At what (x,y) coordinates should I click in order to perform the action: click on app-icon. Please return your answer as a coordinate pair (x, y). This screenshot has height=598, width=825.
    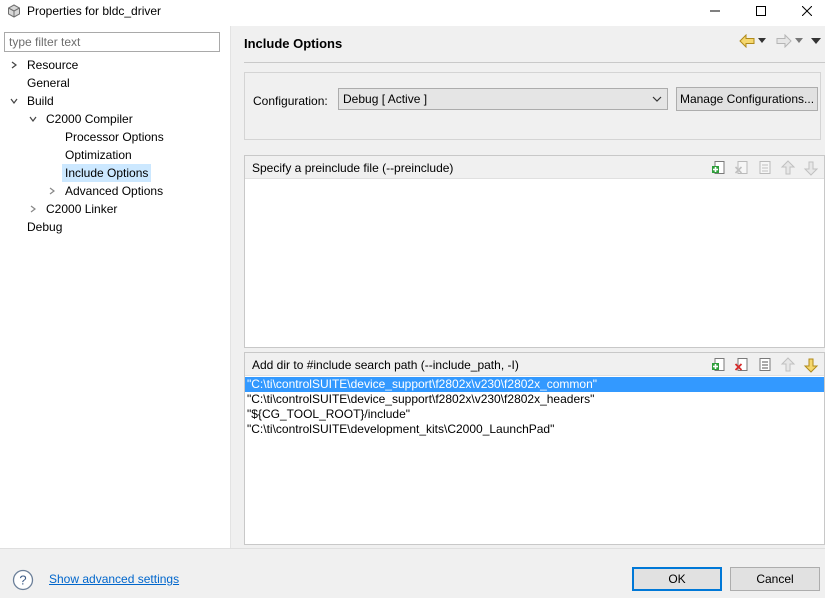
    Looking at the image, I should click on (14, 11).